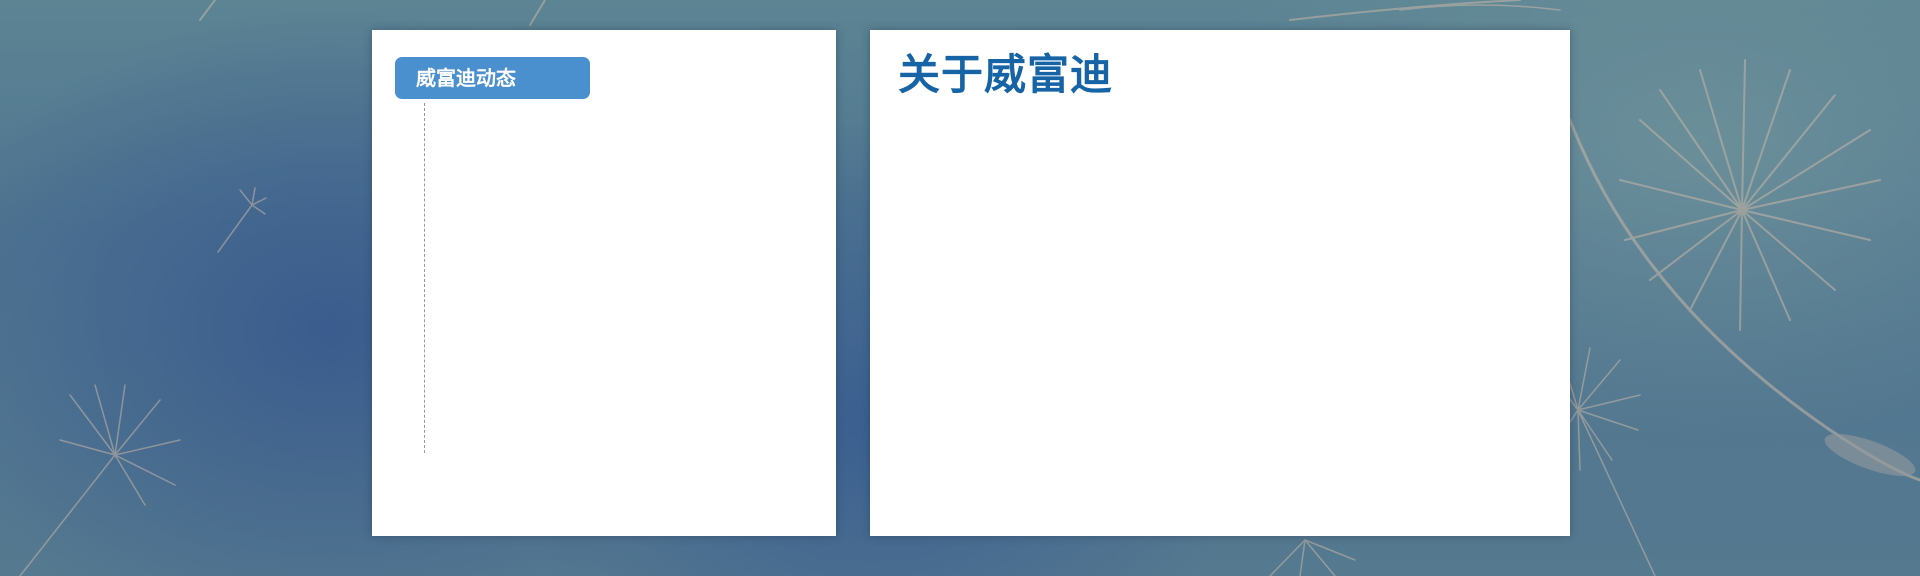 The width and height of the screenshot is (1920, 576). What do you see at coordinates (1312, 557) in the screenshot?
I see `dandelion-seed-bottom` at bounding box center [1312, 557].